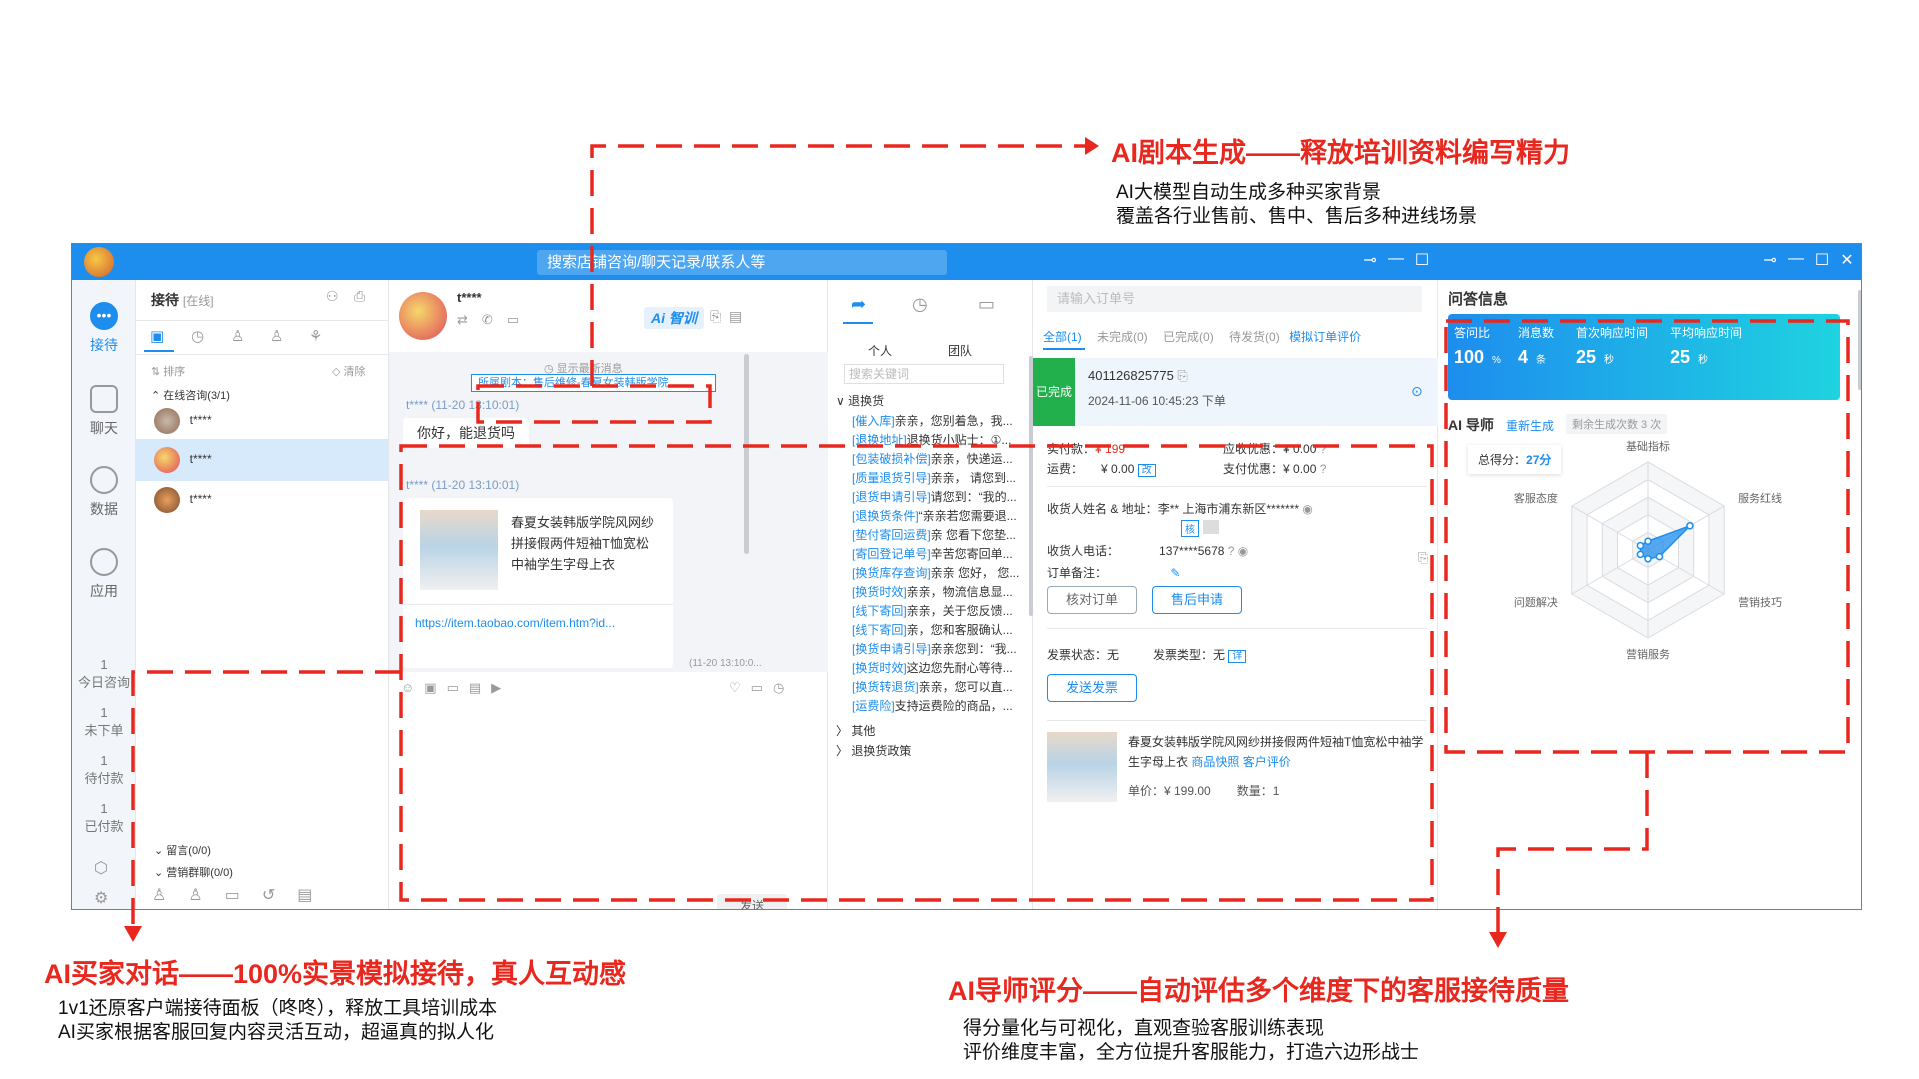 The image size is (1919, 1079). What do you see at coordinates (266, 800) in the screenshot?
I see `buyer-leader-line` at bounding box center [266, 800].